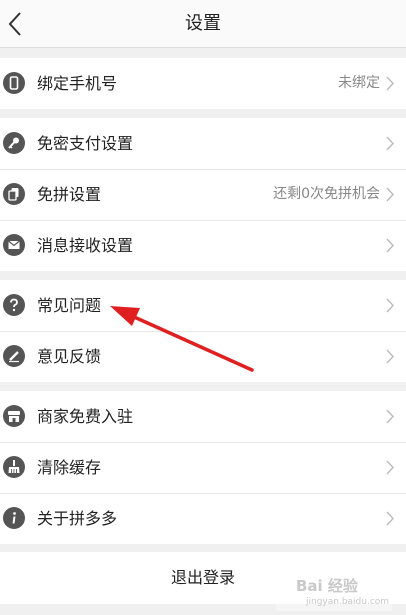  Describe the element at coordinates (203, 356) in the screenshot. I see `row-feedback: 意见反馈` at that location.